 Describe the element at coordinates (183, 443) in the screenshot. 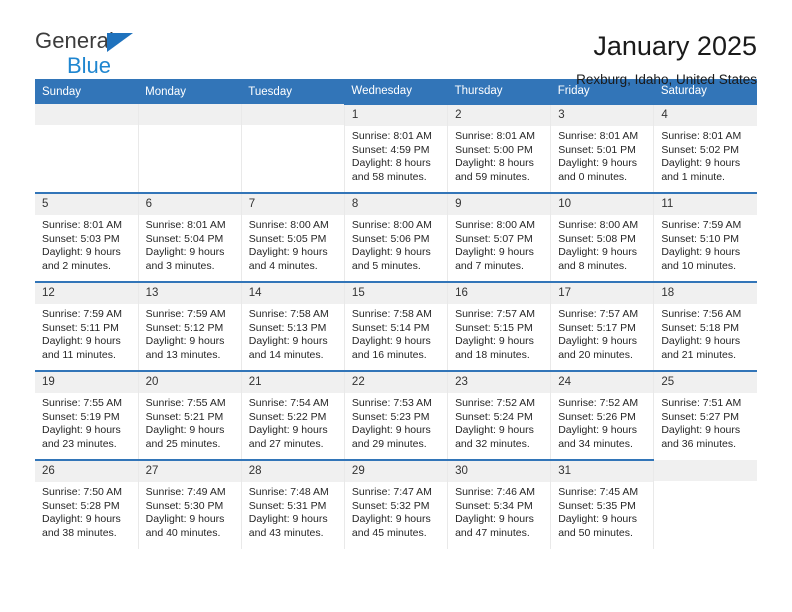

I see `daylight-text-line2: and 25 minutes.` at that location.